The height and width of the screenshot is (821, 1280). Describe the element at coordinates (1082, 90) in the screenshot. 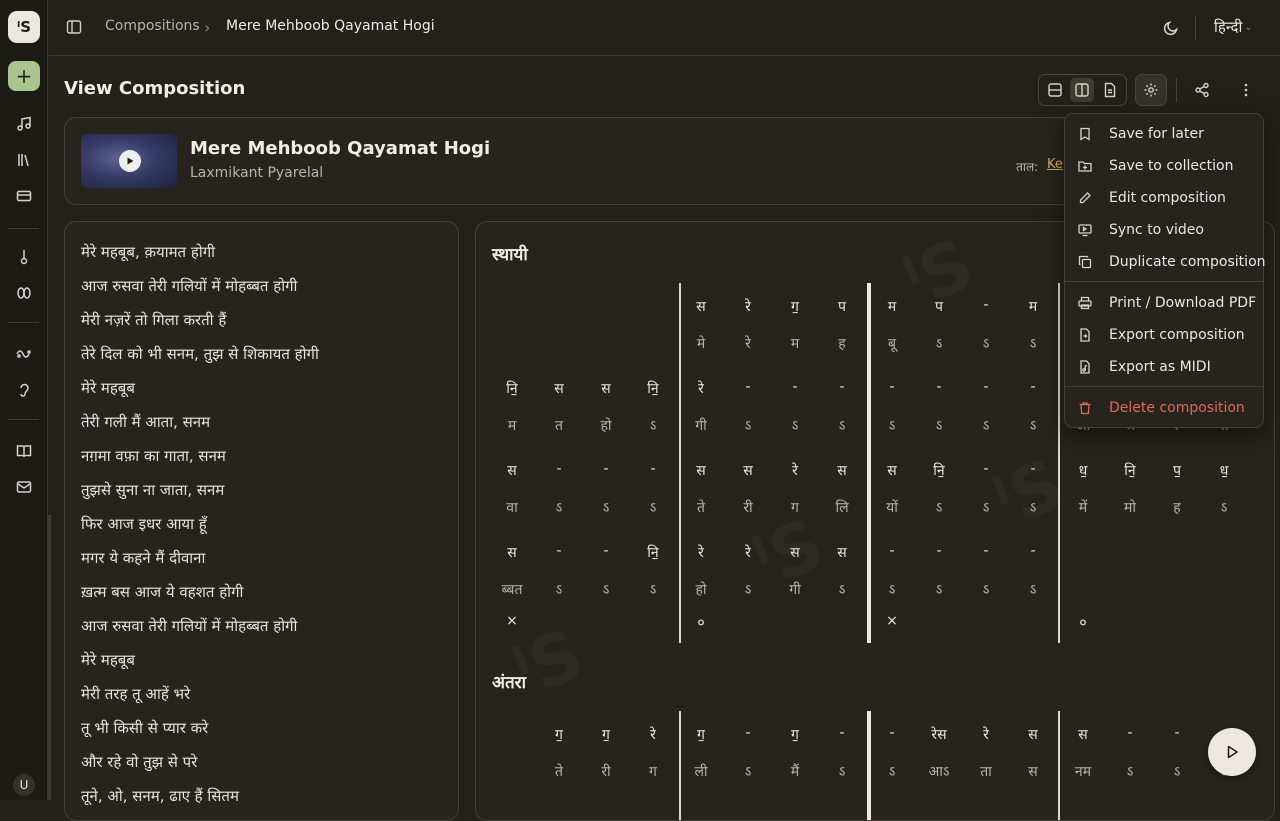

I see `layout-columns-icon` at that location.